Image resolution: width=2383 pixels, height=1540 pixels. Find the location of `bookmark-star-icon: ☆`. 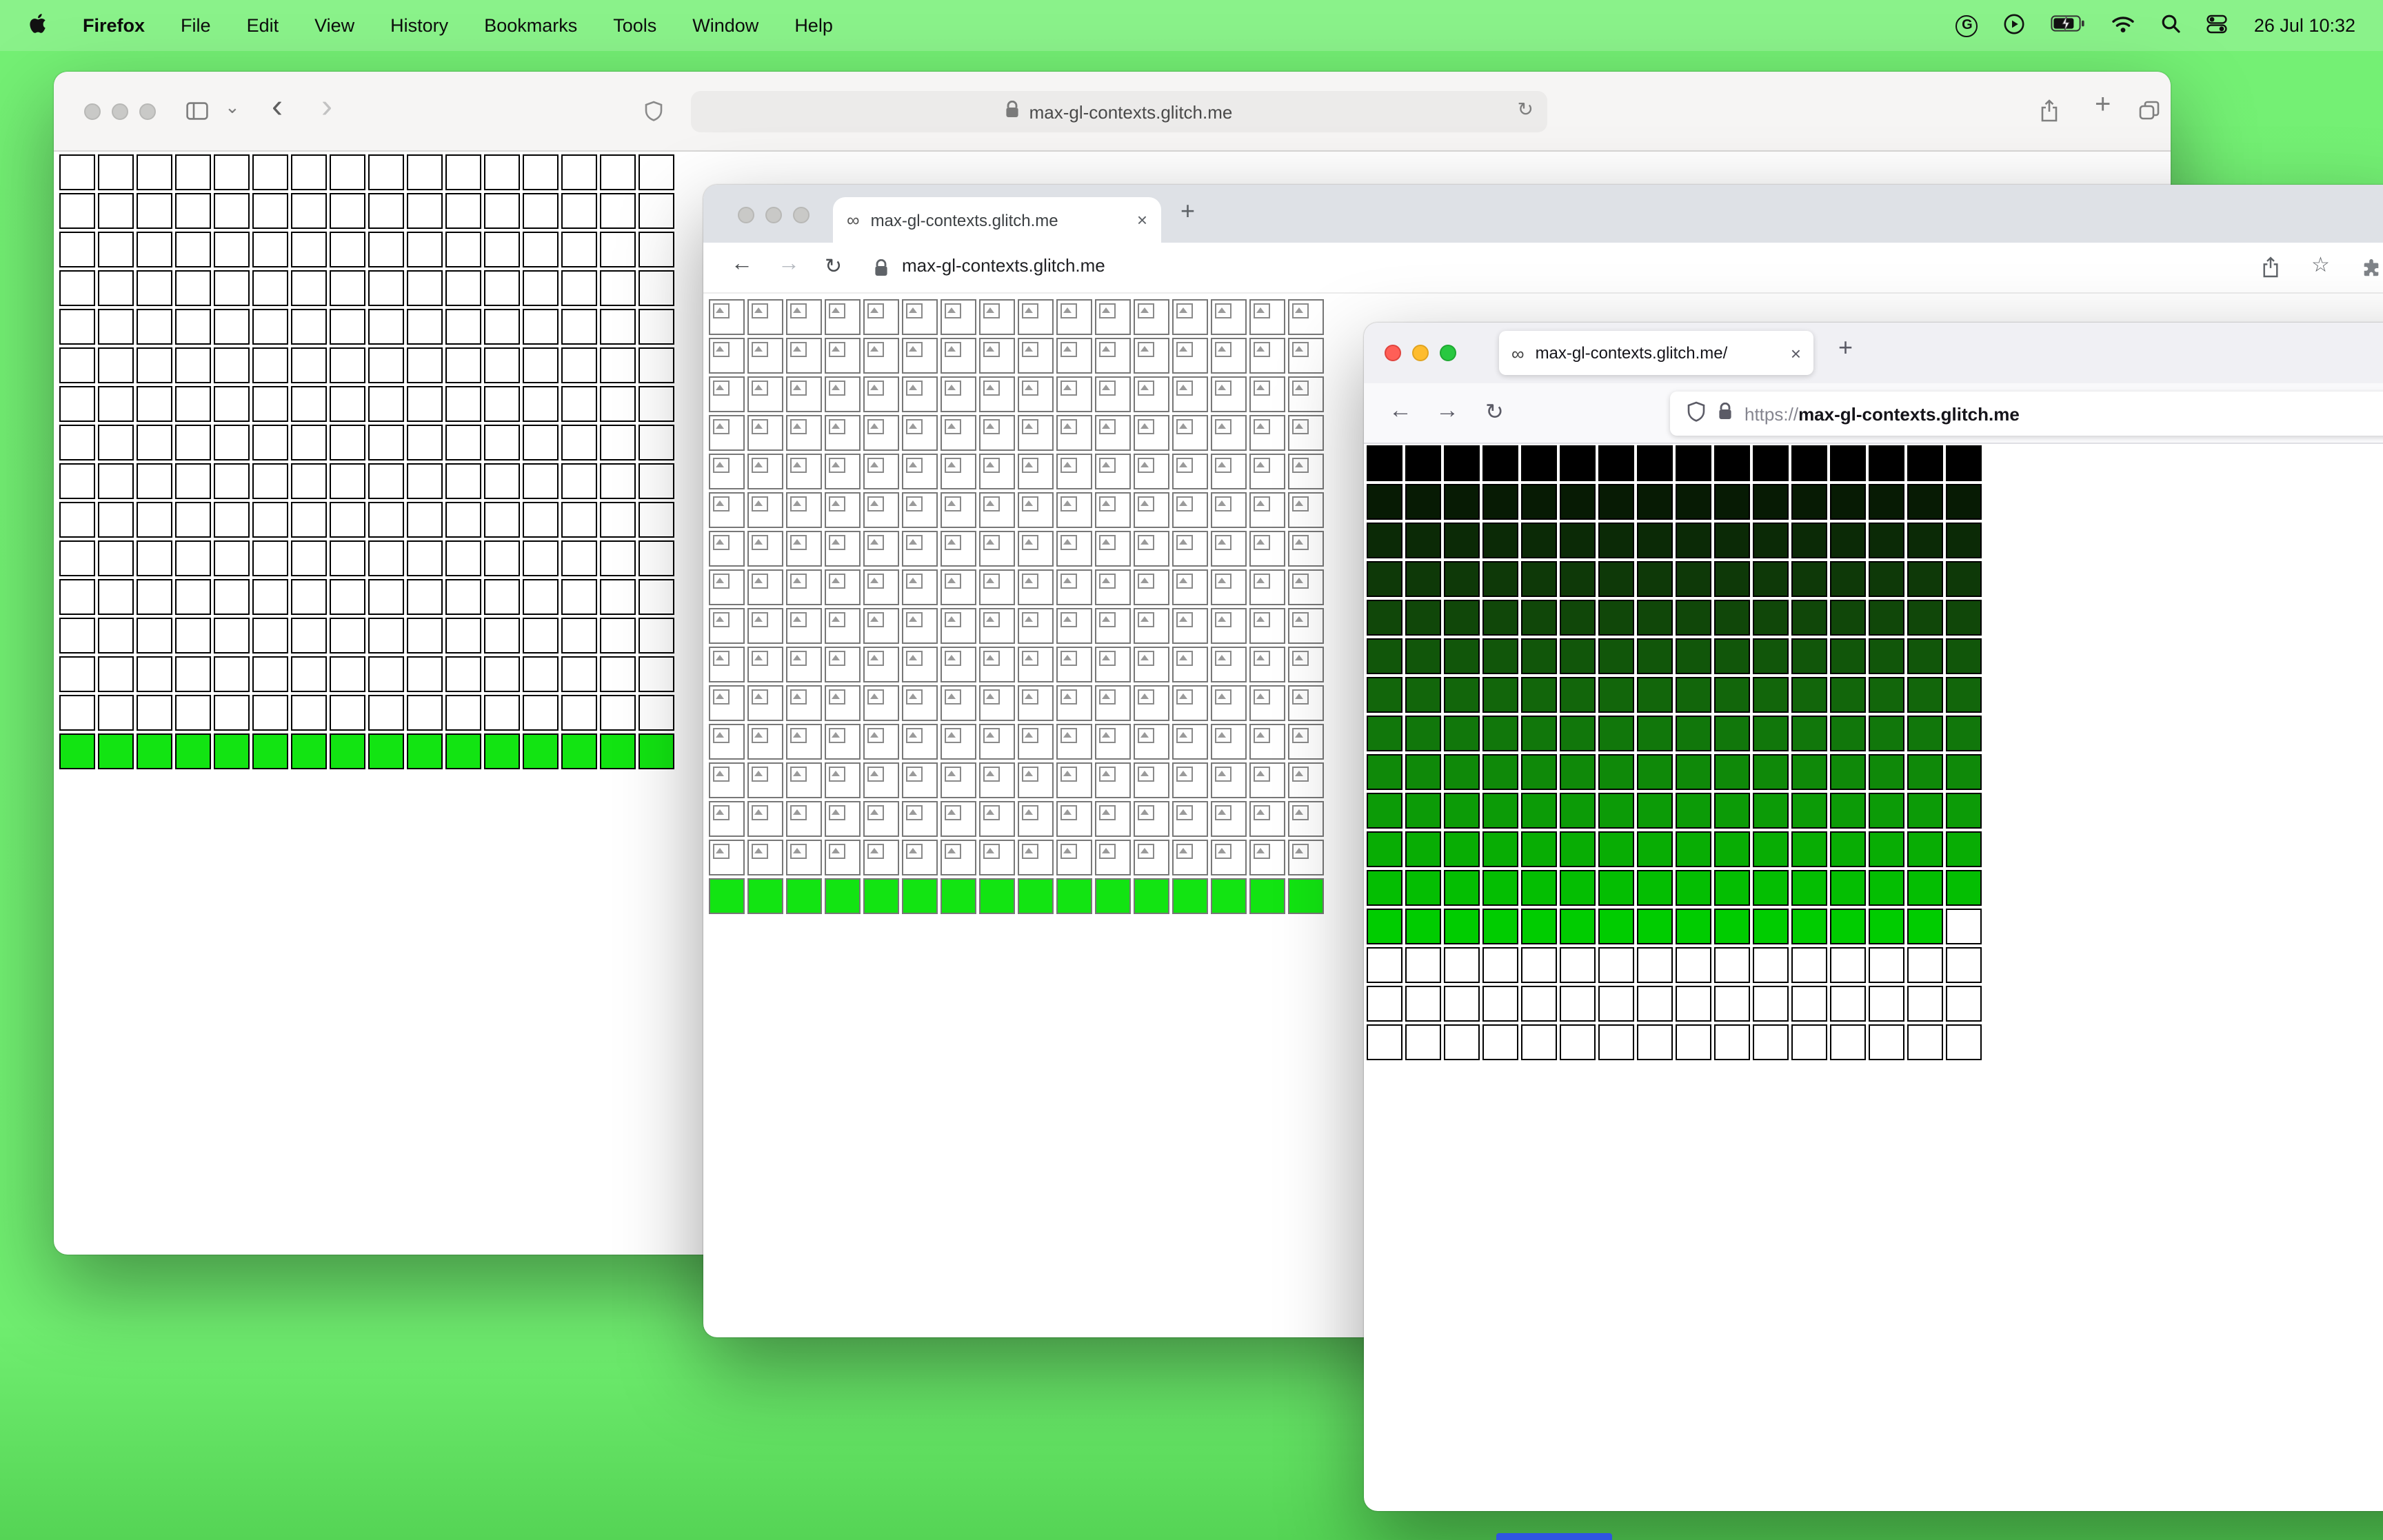

bookmark-star-icon: ☆ is located at coordinates (2320, 264).